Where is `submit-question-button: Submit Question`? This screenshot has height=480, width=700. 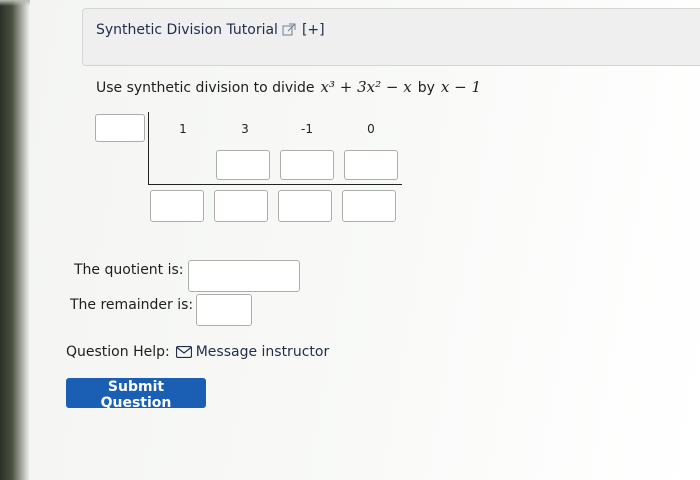 submit-question-button: Submit Question is located at coordinates (136, 394).